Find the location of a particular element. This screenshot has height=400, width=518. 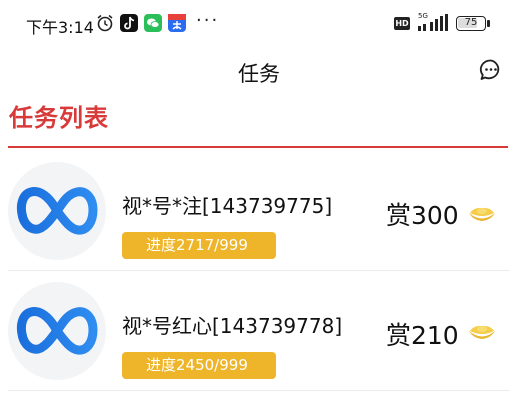

task-reward: 赏300 is located at coordinates (422, 215).